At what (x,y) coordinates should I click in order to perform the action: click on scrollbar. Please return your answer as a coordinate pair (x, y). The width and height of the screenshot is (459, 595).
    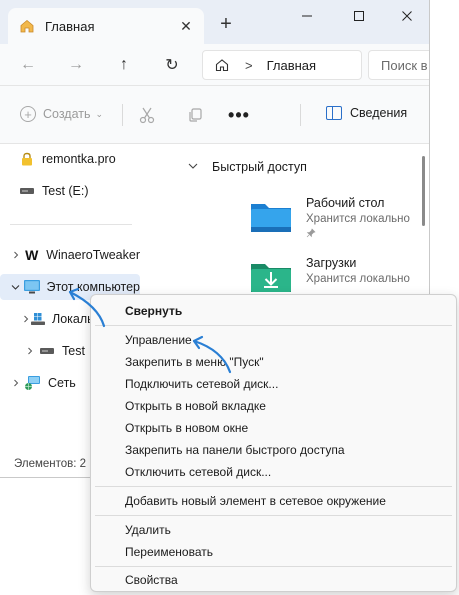
    Looking at the image, I should click on (423, 191).